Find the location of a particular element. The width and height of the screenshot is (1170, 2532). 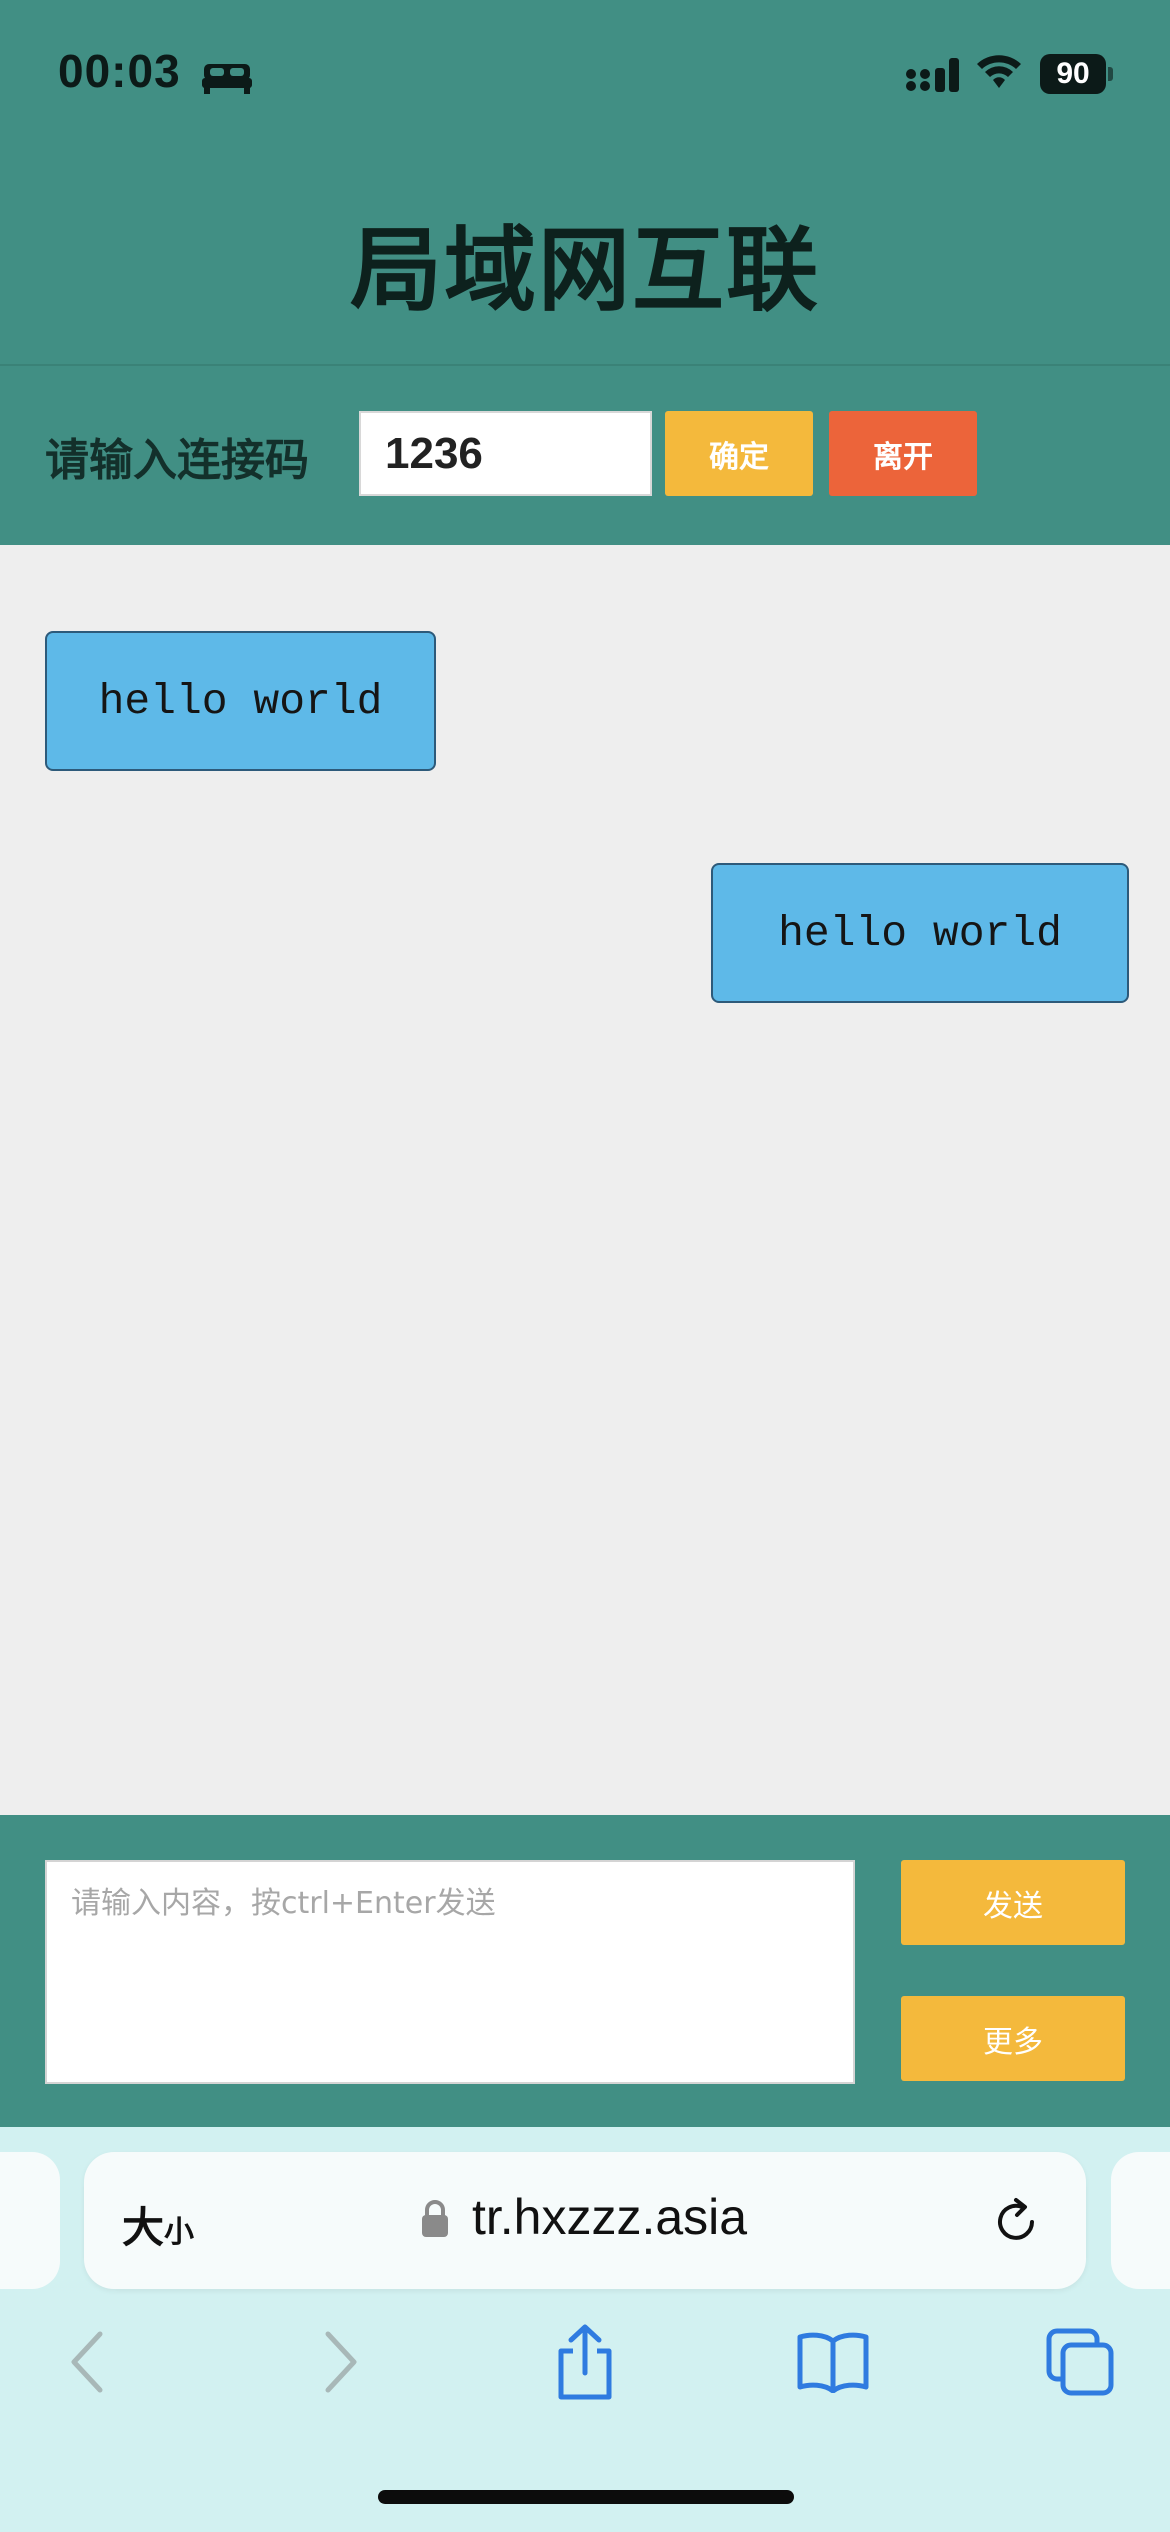

text-size-small-label: 小 is located at coordinates (179, 2232).